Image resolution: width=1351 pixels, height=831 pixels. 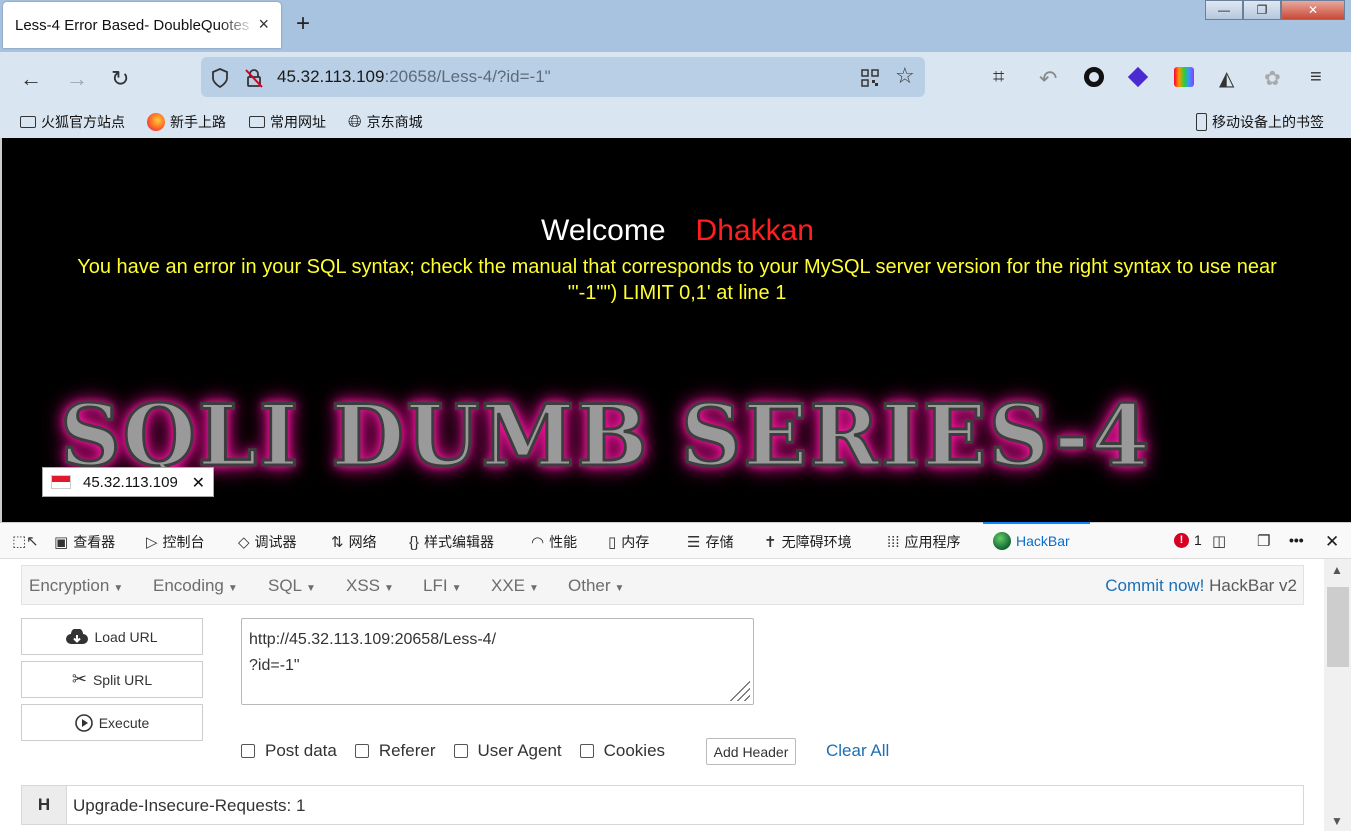 I want to click on layers-icon, so click(x=1138, y=77).